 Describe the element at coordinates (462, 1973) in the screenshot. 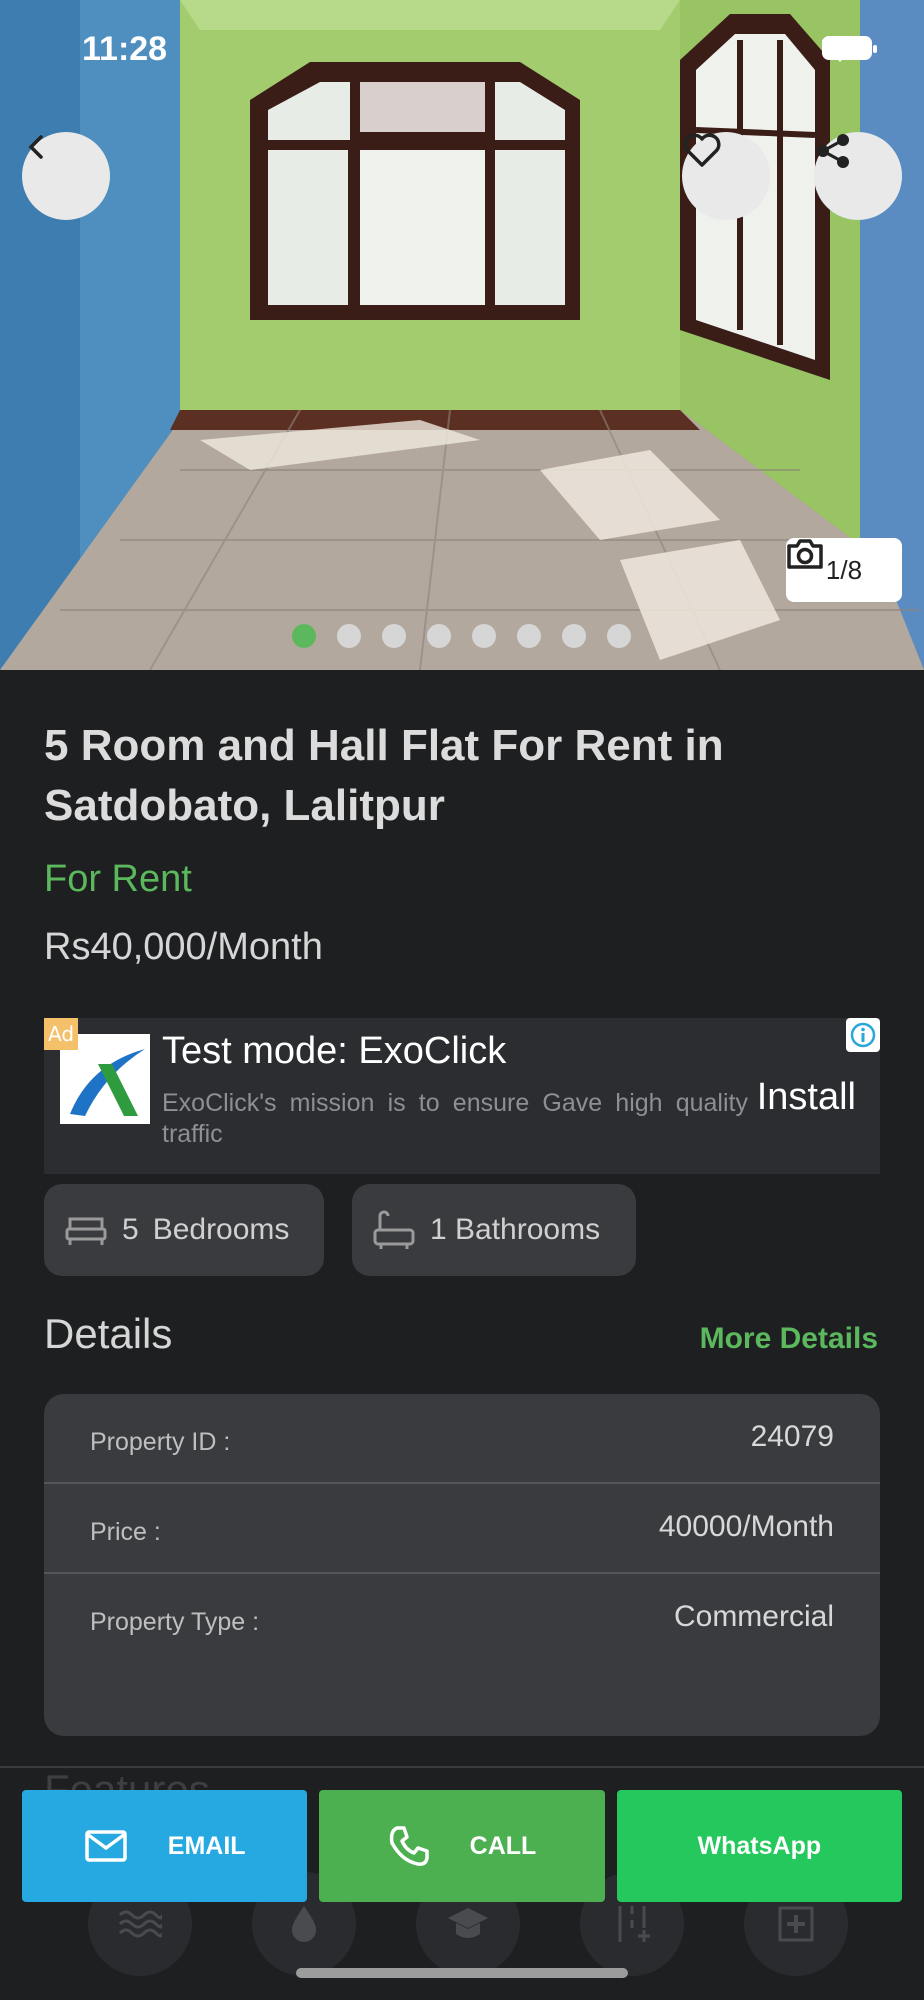

I see `home-indicator` at that location.